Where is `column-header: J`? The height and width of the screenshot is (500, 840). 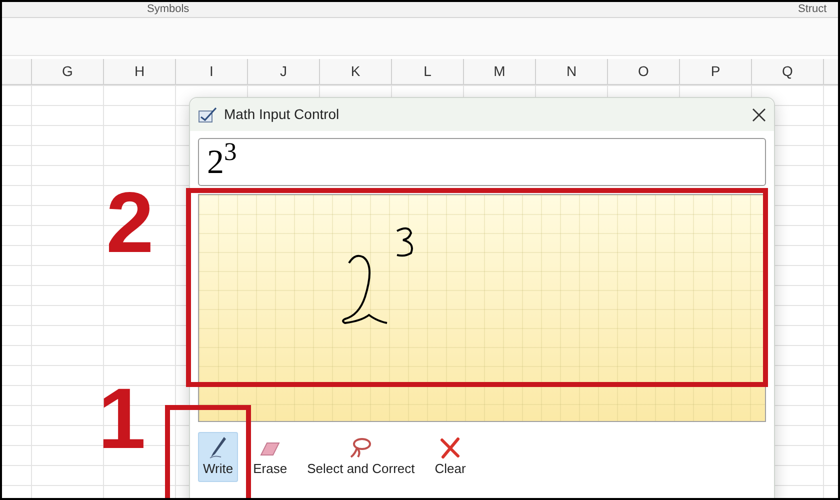
column-header: J is located at coordinates (284, 71).